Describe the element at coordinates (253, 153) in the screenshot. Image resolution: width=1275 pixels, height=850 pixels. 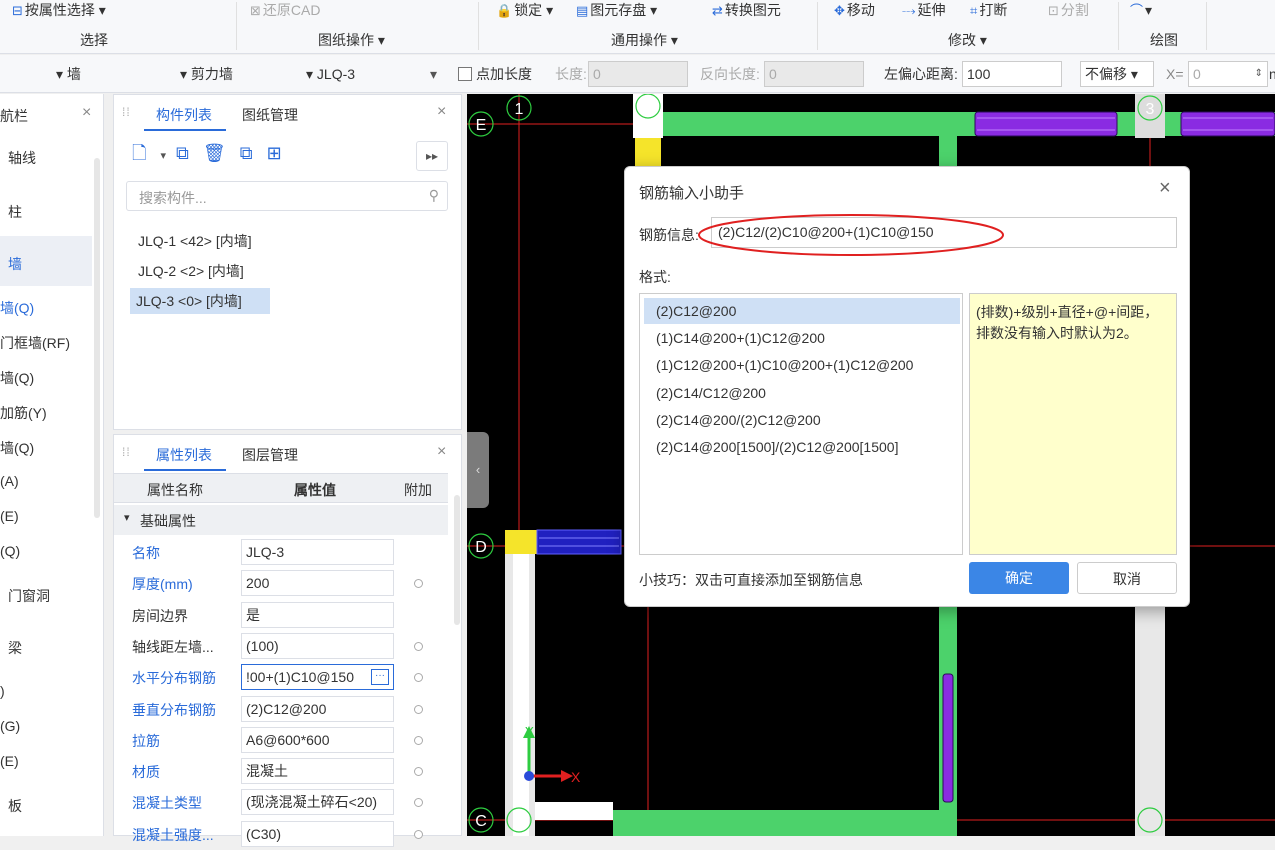
I see `duplicate-icon: ⧉` at that location.